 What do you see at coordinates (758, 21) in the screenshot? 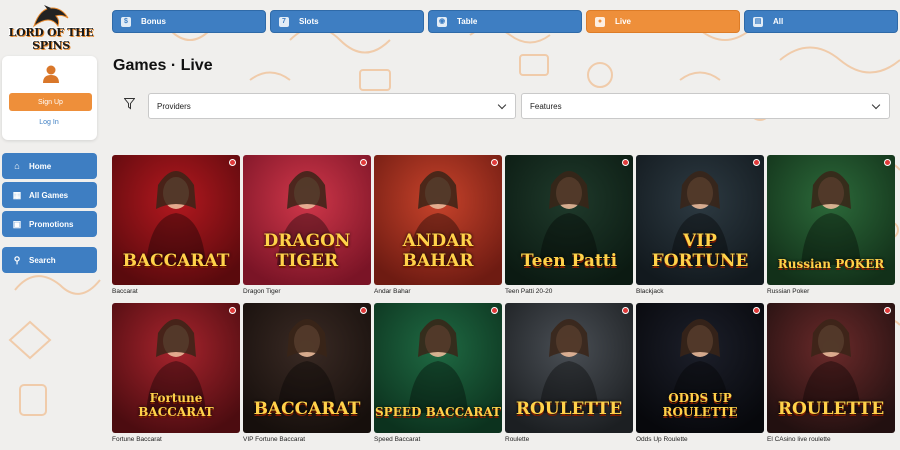
I see `all-icon: ▤` at bounding box center [758, 21].